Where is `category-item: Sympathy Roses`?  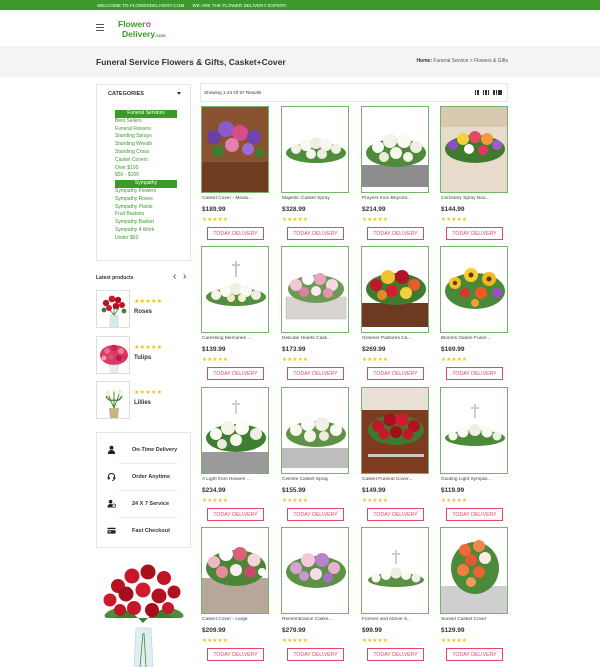 category-item: Sympathy Roses is located at coordinates (146, 200).